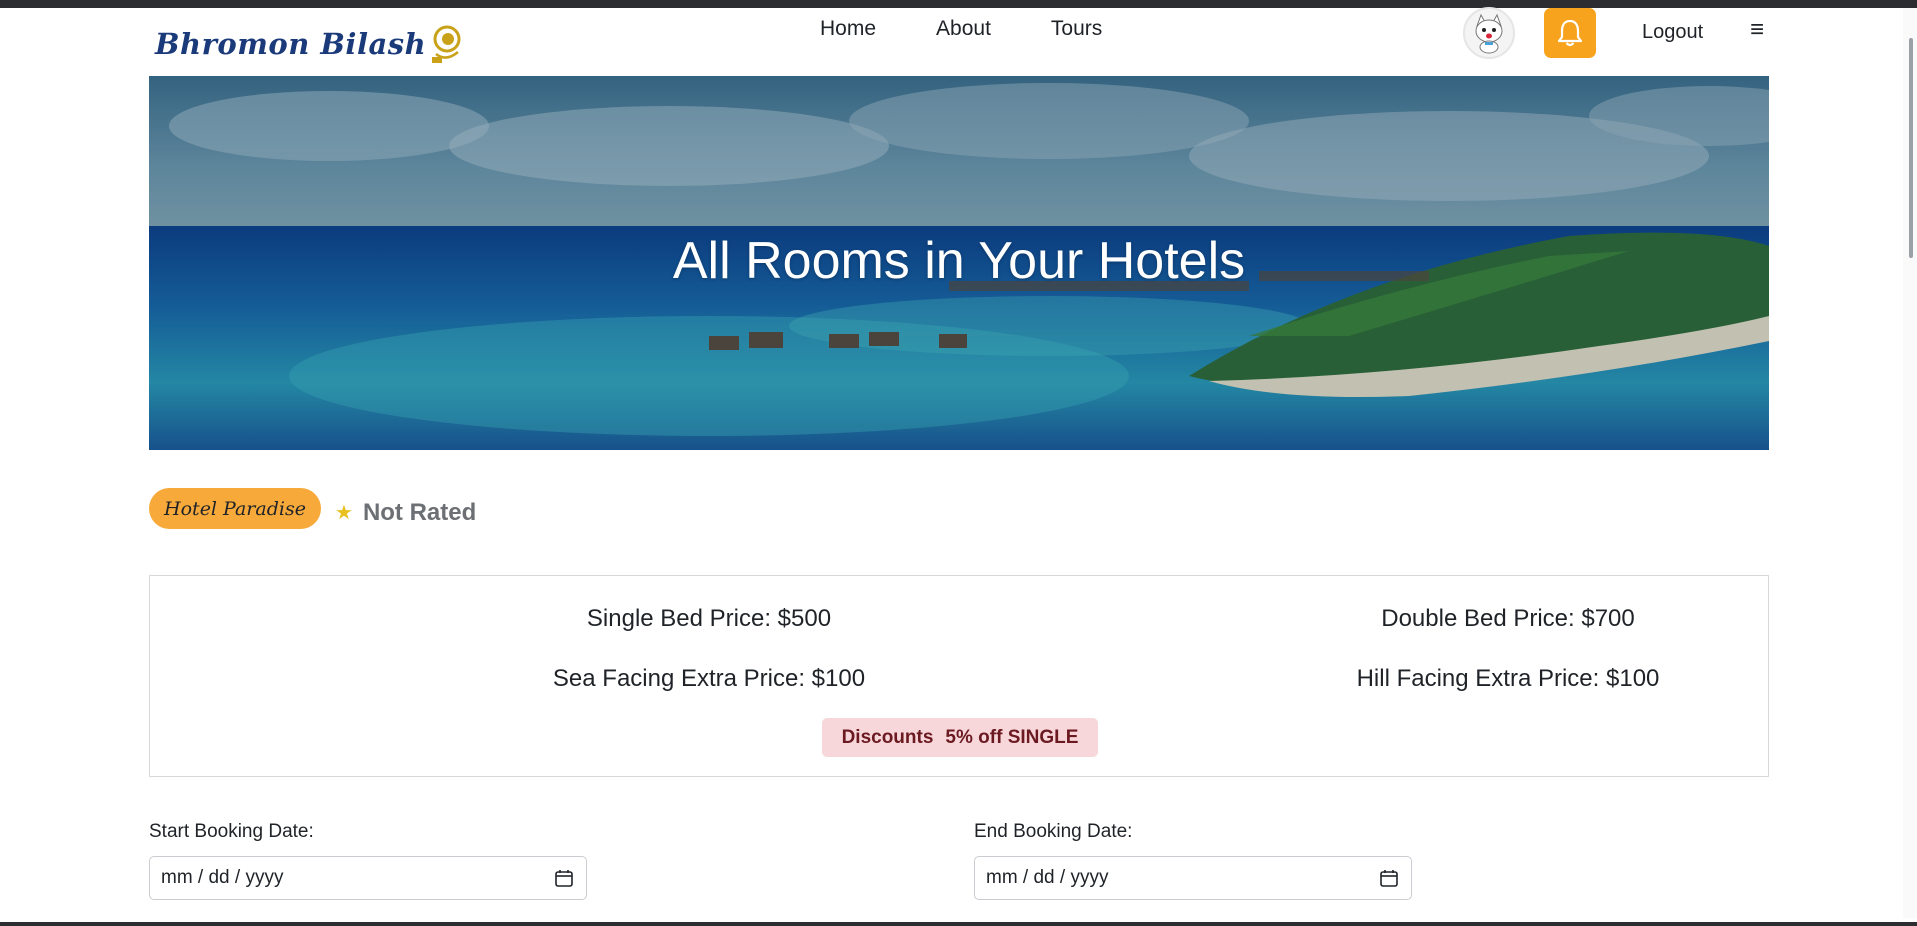 Image resolution: width=1917 pixels, height=926 pixels. I want to click on notifications-button, so click(1570, 33).